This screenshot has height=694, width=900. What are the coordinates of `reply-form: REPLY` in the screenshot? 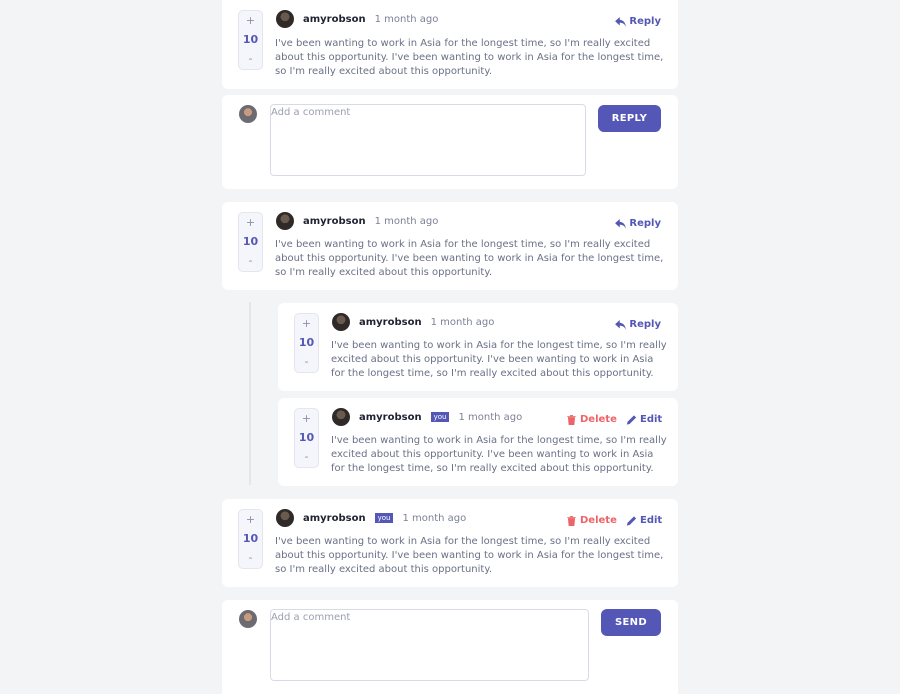 It's located at (450, 142).